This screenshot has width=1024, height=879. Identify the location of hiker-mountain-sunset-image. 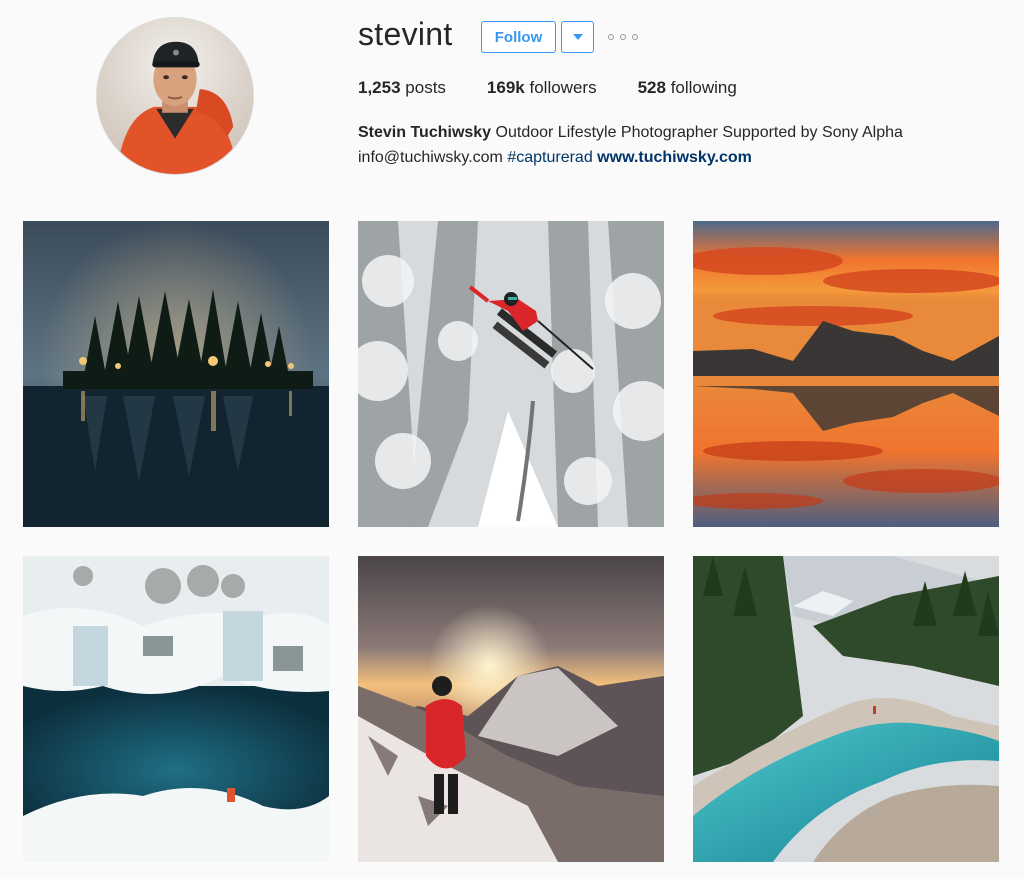
(511, 709).